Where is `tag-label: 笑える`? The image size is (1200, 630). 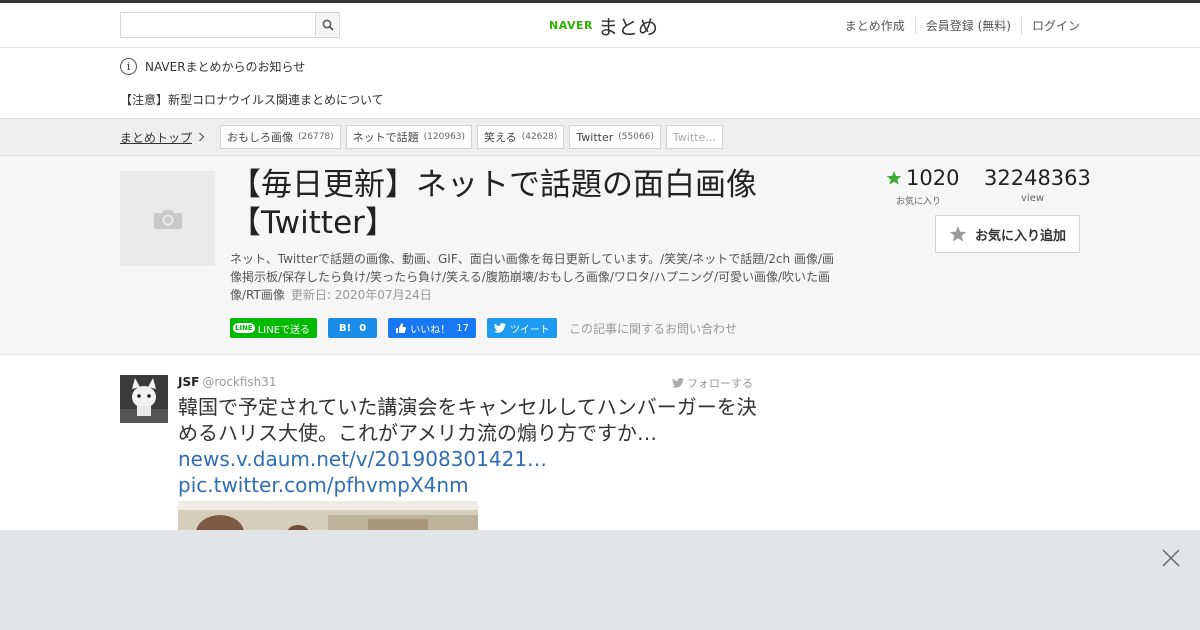
tag-label: 笑える is located at coordinates (500, 137).